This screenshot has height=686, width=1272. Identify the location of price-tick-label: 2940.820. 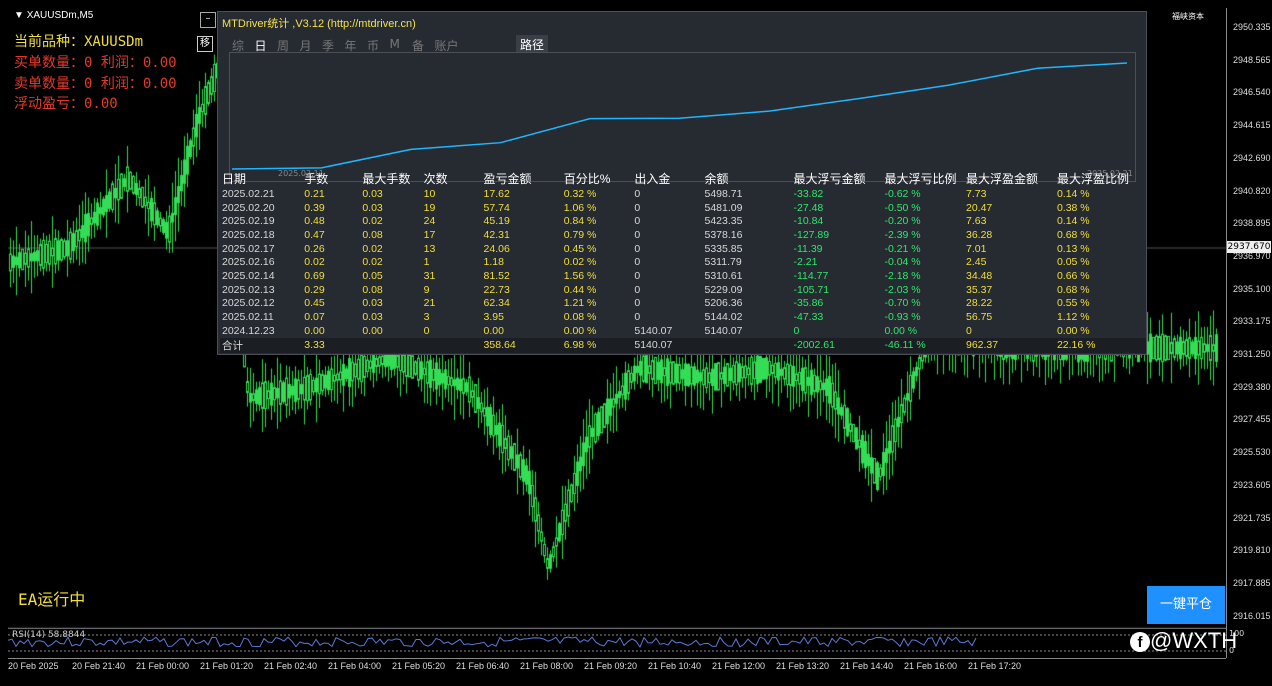
(1252, 190).